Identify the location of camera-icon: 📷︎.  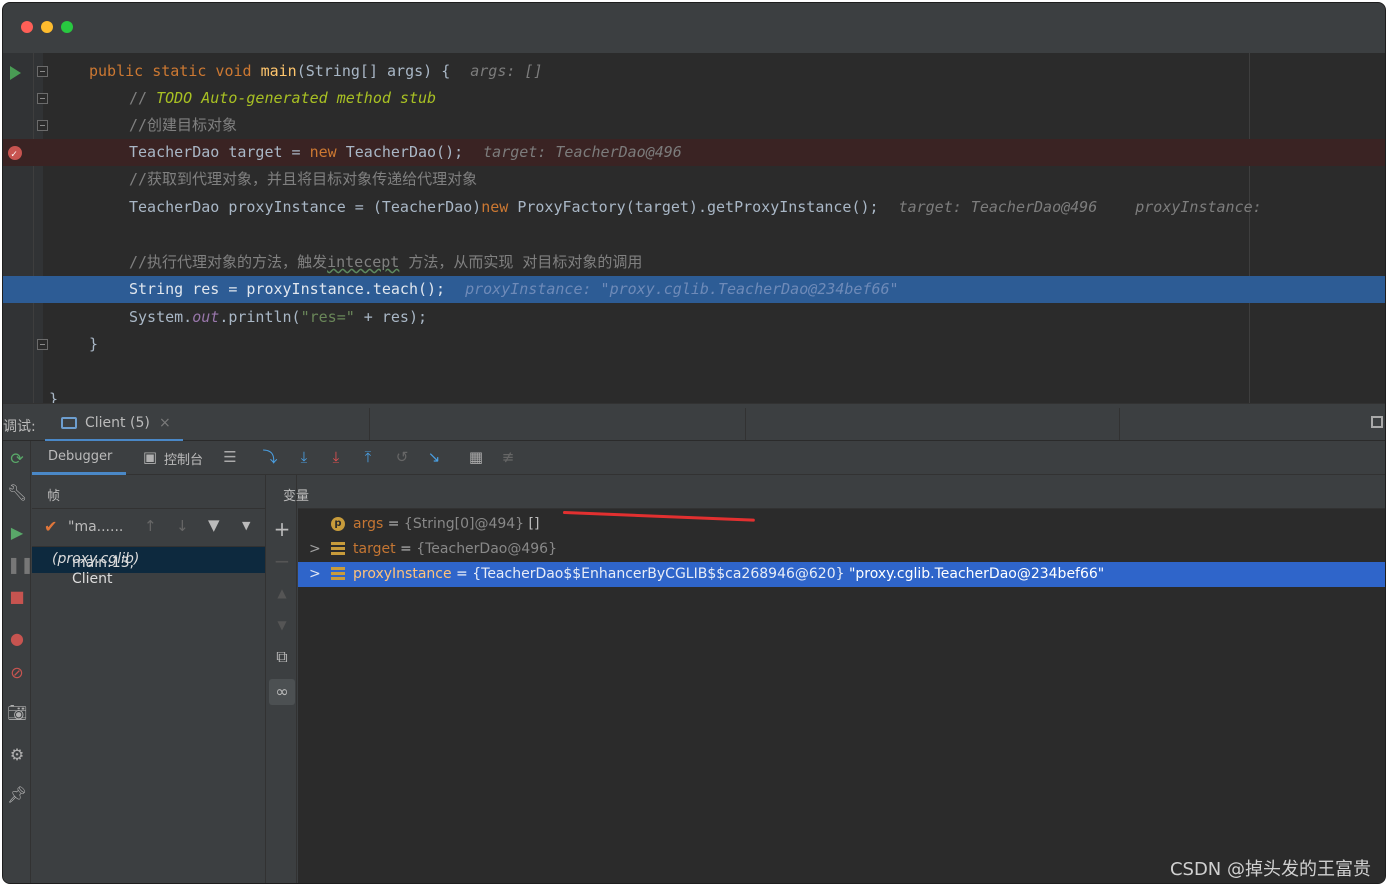
(17, 713).